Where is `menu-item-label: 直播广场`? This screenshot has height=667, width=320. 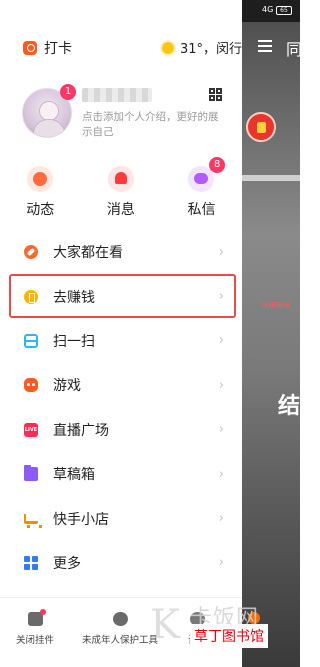 menu-item-label: 直播广场 is located at coordinates (81, 430).